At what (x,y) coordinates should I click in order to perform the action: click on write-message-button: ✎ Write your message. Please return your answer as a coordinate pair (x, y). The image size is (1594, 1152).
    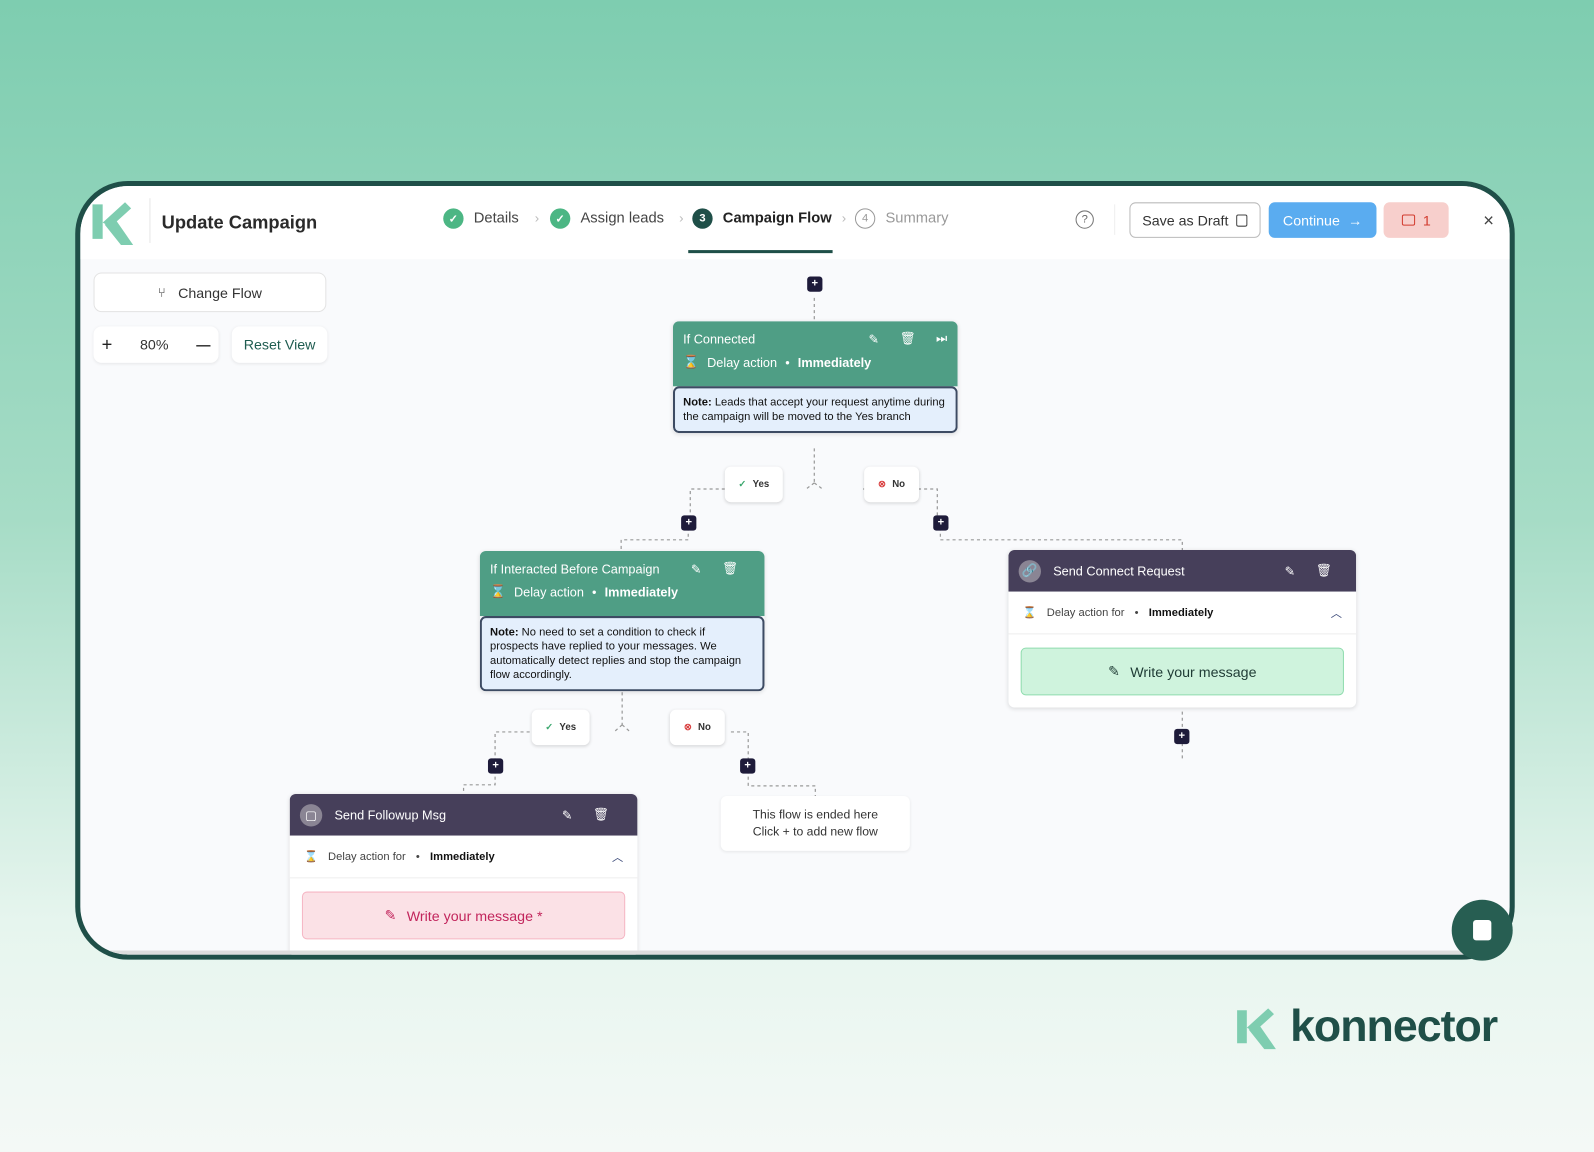
    Looking at the image, I should click on (1182, 671).